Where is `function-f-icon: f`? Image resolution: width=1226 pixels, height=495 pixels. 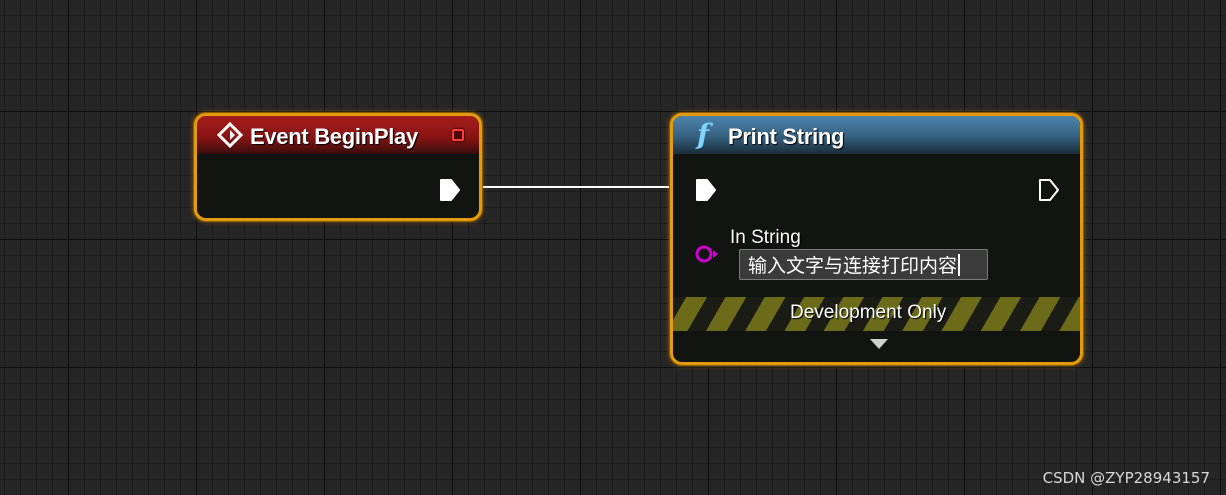 function-f-icon: f is located at coordinates (703, 134).